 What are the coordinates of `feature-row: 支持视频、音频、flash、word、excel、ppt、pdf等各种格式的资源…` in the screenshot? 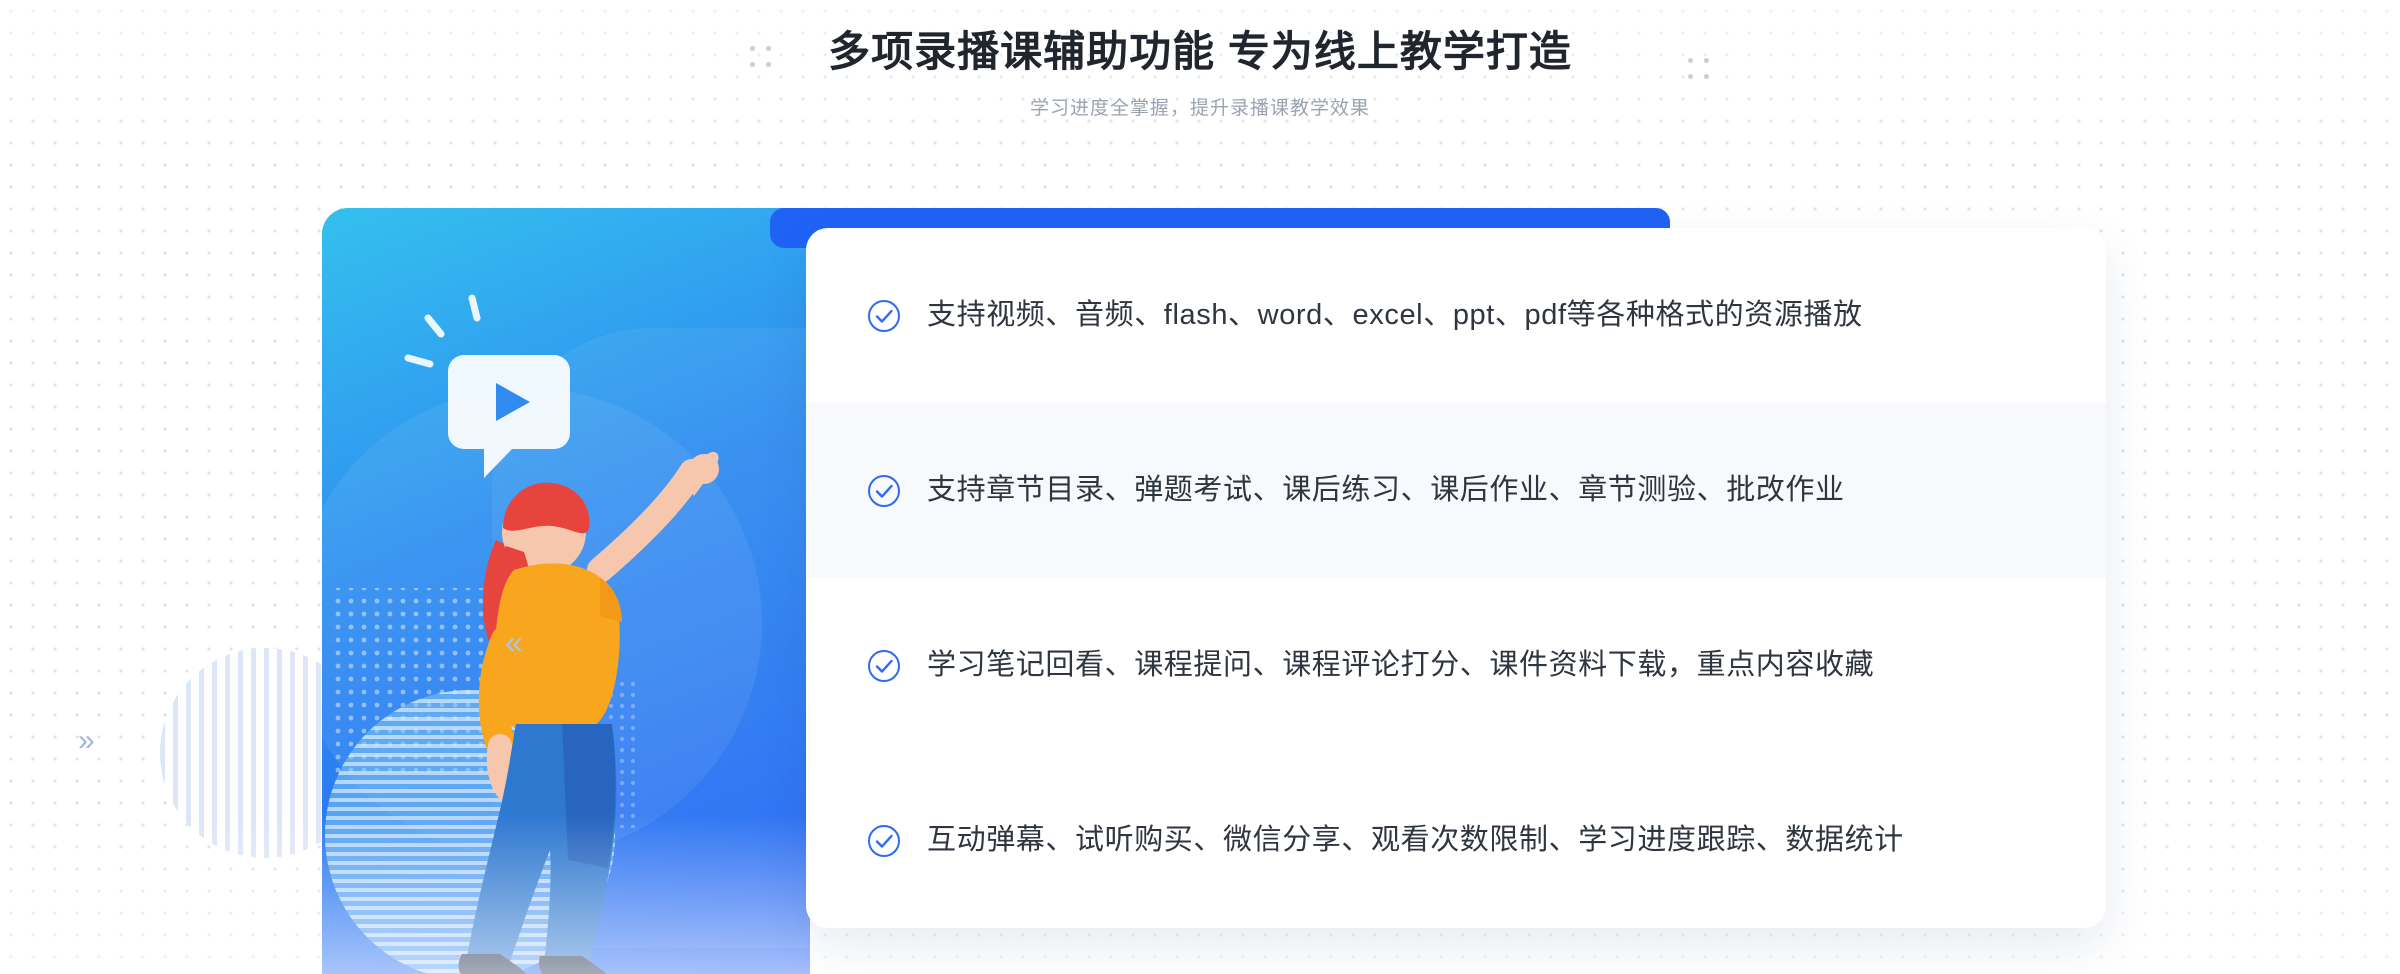 It's located at (1456, 315).